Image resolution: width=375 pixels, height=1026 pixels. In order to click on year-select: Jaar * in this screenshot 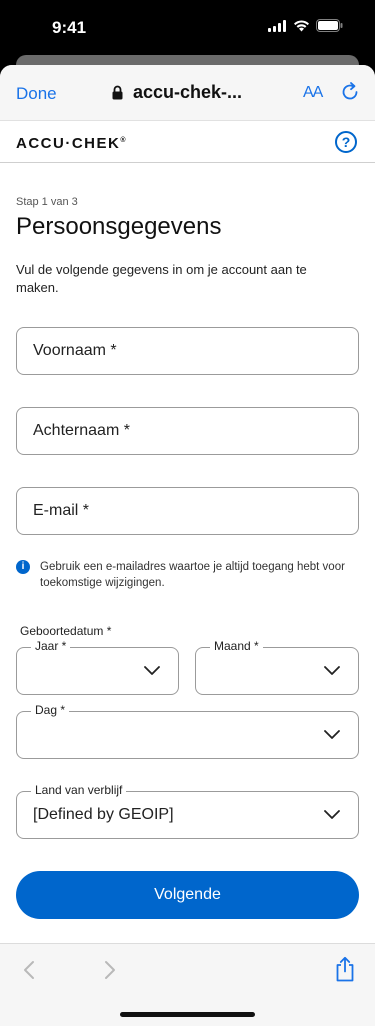, I will do `click(97, 667)`.